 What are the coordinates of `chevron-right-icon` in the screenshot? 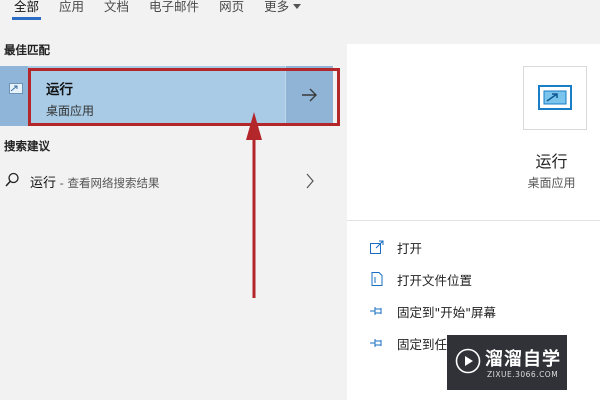 It's located at (310, 181).